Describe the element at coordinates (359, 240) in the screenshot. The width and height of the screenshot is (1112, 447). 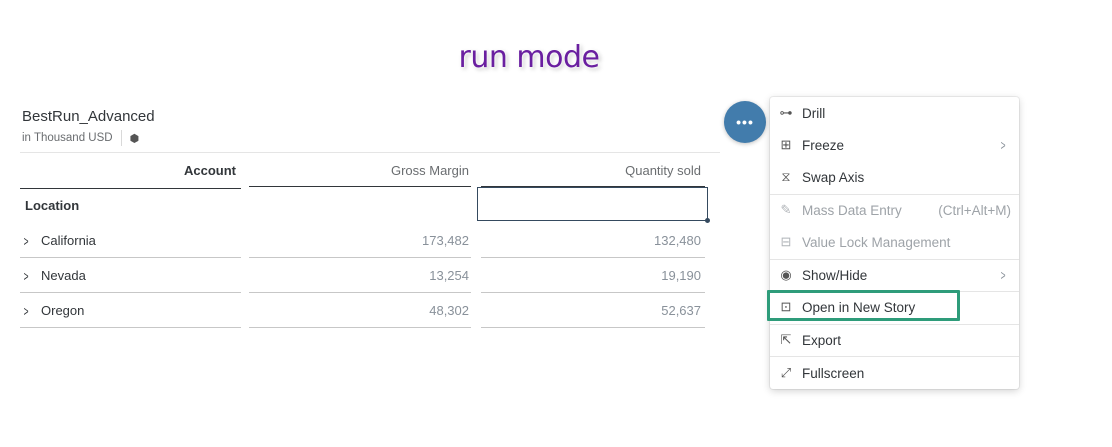
I see `cell-gross-margin: 173,482` at that location.